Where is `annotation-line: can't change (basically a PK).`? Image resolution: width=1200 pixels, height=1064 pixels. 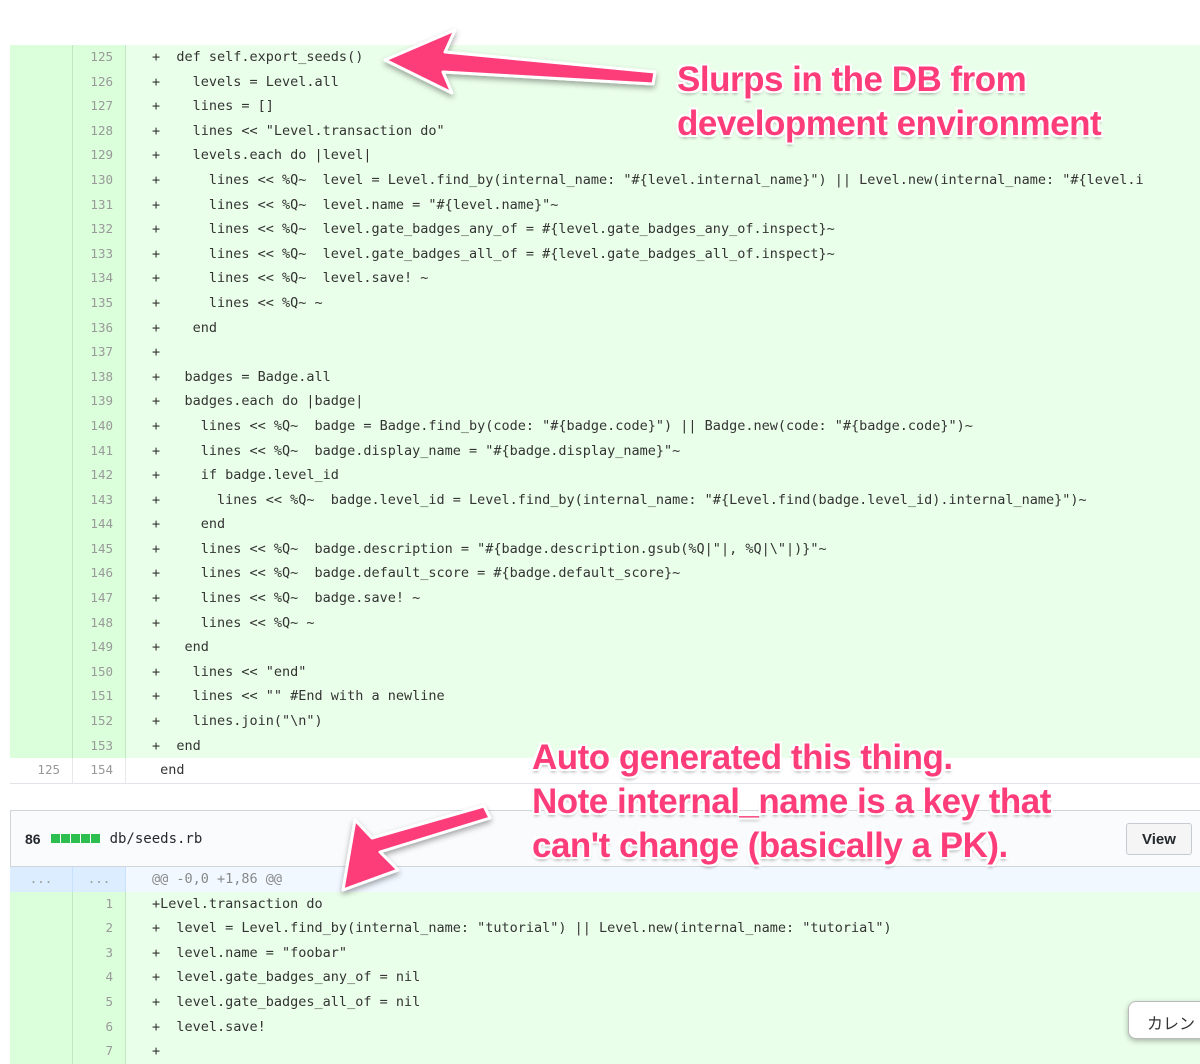
annotation-line: can't change (basically a PK). is located at coordinates (770, 845).